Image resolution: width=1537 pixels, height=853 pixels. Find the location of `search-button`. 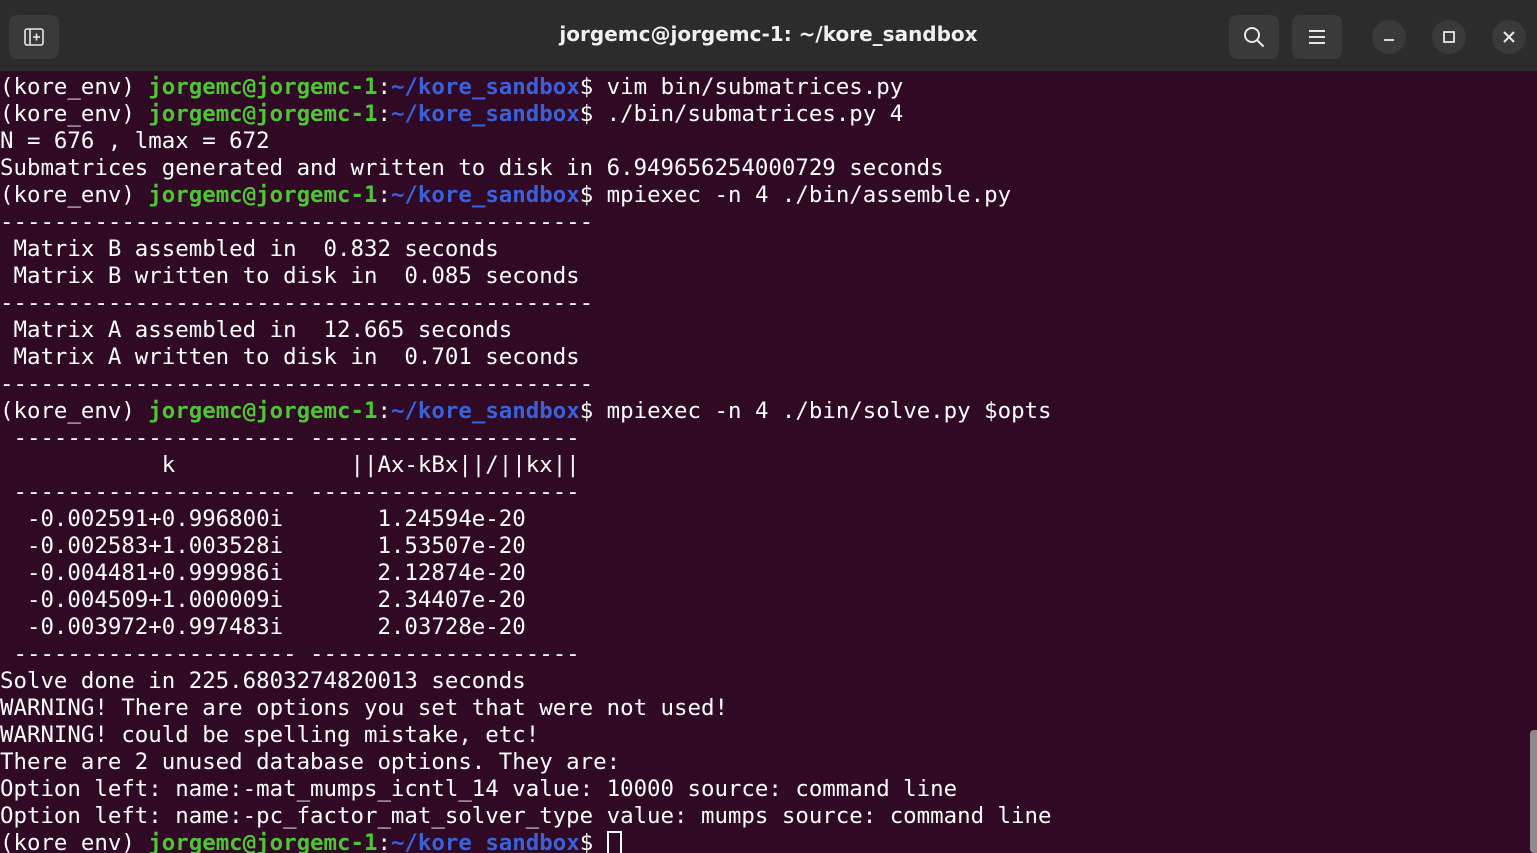

search-button is located at coordinates (1254, 37).